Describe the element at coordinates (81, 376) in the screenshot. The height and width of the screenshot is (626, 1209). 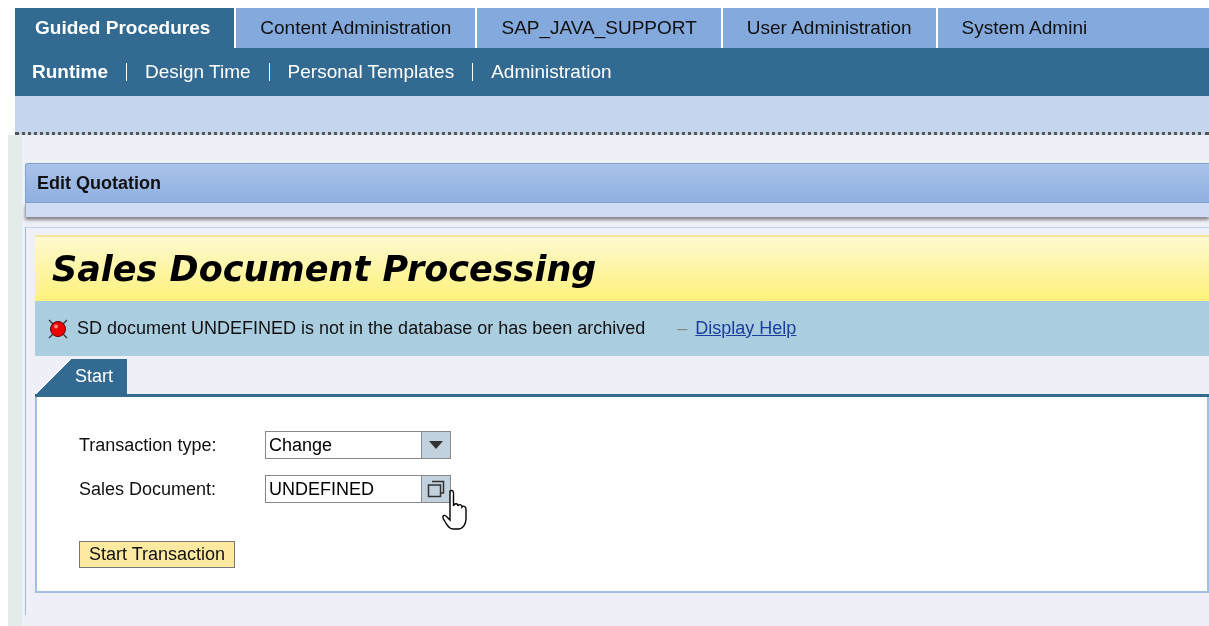
I see `step-tab: Start` at that location.